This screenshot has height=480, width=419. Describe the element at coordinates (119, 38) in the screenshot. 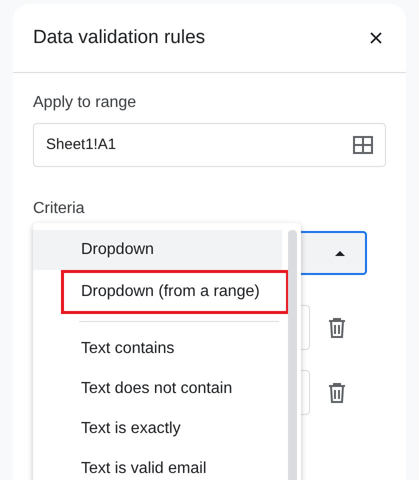

I see `panel-title: Data validation rules` at that location.